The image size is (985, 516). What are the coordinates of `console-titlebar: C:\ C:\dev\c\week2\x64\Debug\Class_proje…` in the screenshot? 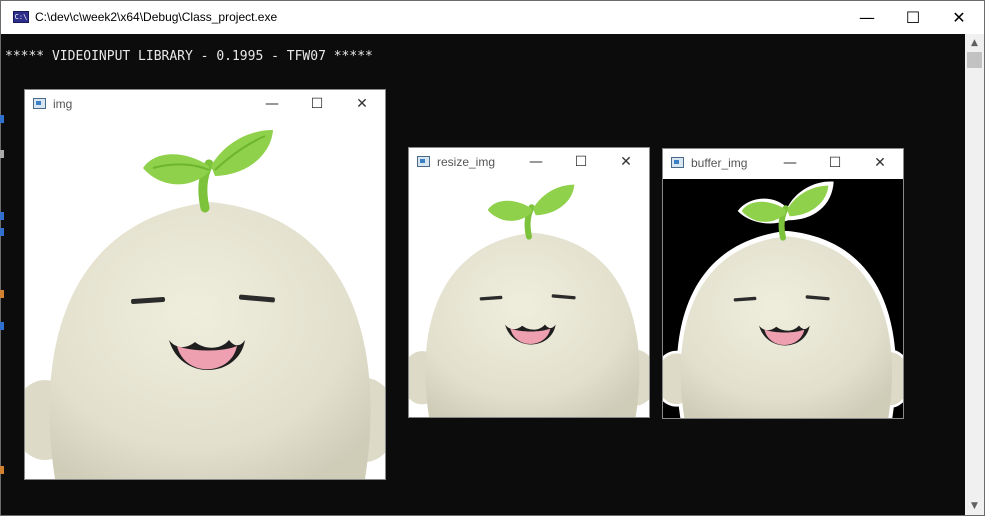 It's located at (492, 17).